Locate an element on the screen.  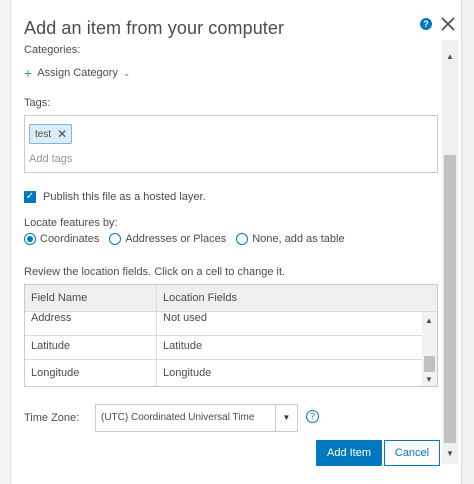
publish-label: Publish this file as a hosted layer. is located at coordinates (124, 197).